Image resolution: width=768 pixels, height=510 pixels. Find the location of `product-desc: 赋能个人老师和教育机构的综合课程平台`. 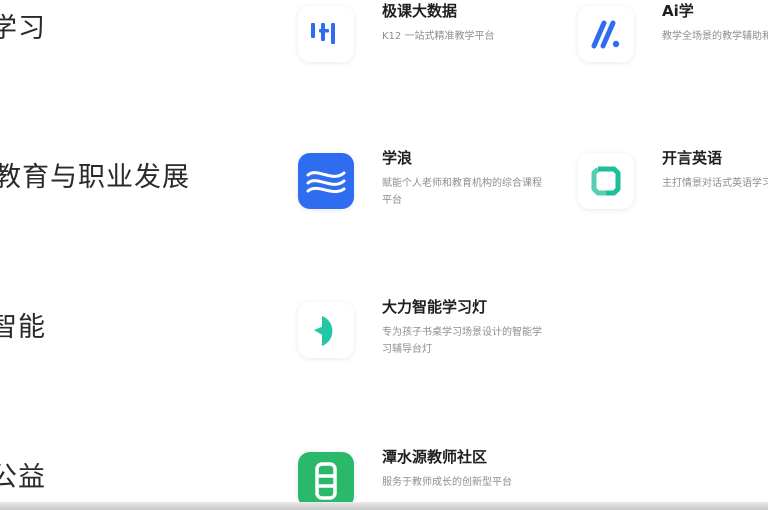

product-desc: 赋能个人老师和教育机构的综合课程平台 is located at coordinates (462, 192).